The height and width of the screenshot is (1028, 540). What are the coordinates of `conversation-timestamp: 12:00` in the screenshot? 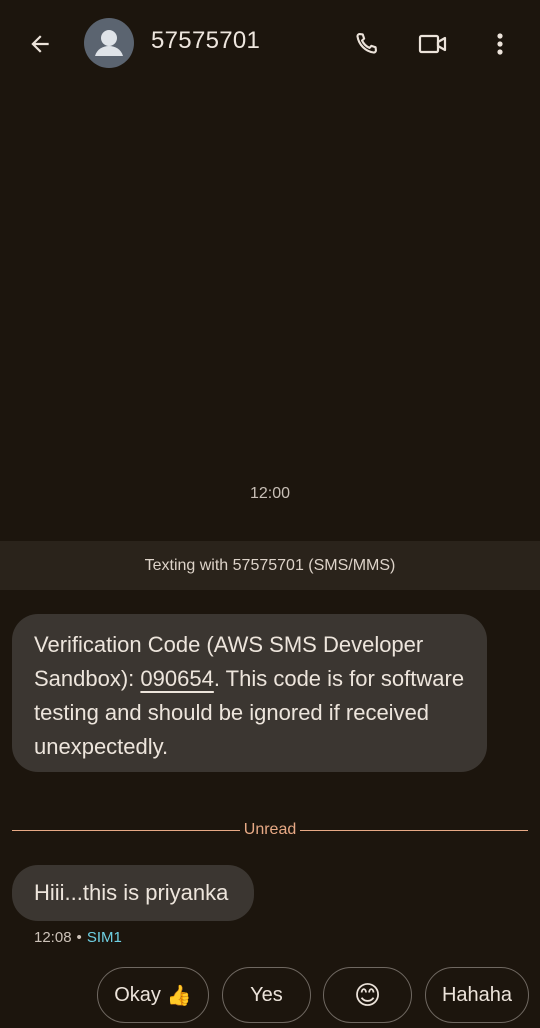 It's located at (270, 493).